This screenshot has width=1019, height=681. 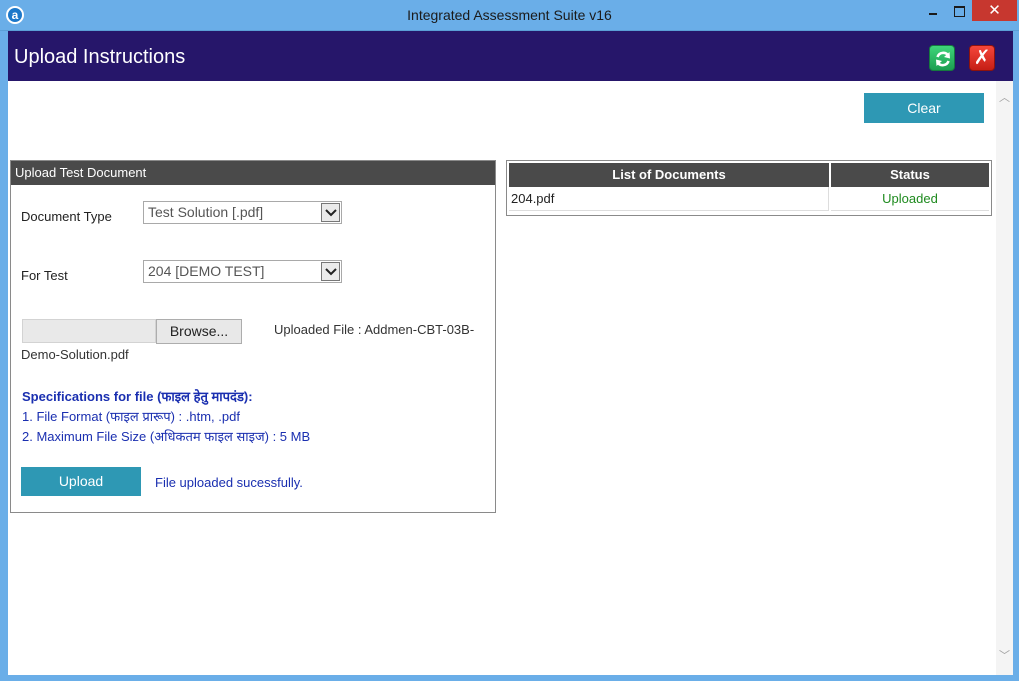 What do you see at coordinates (81, 481) in the screenshot?
I see `upload-button: Upload` at bounding box center [81, 481].